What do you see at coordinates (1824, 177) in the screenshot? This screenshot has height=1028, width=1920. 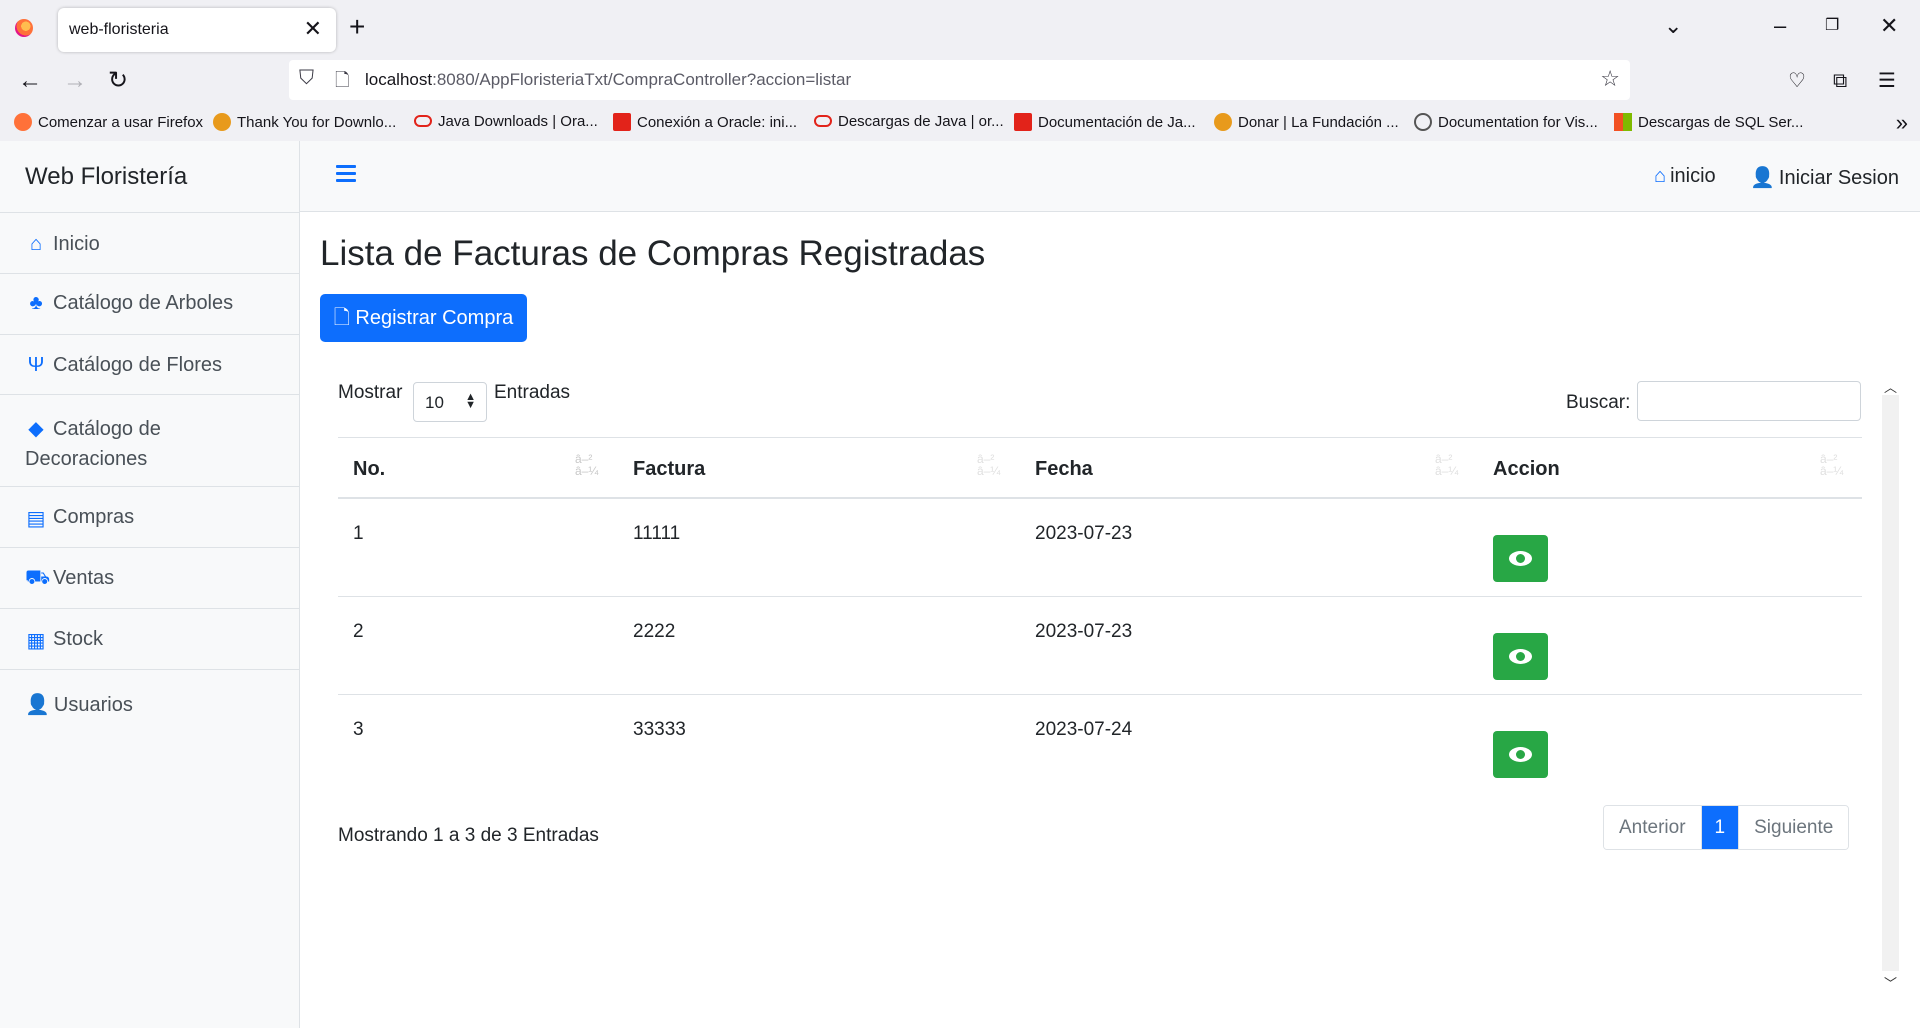 I see `login-link: 👤 Iniciar Sesion` at bounding box center [1824, 177].